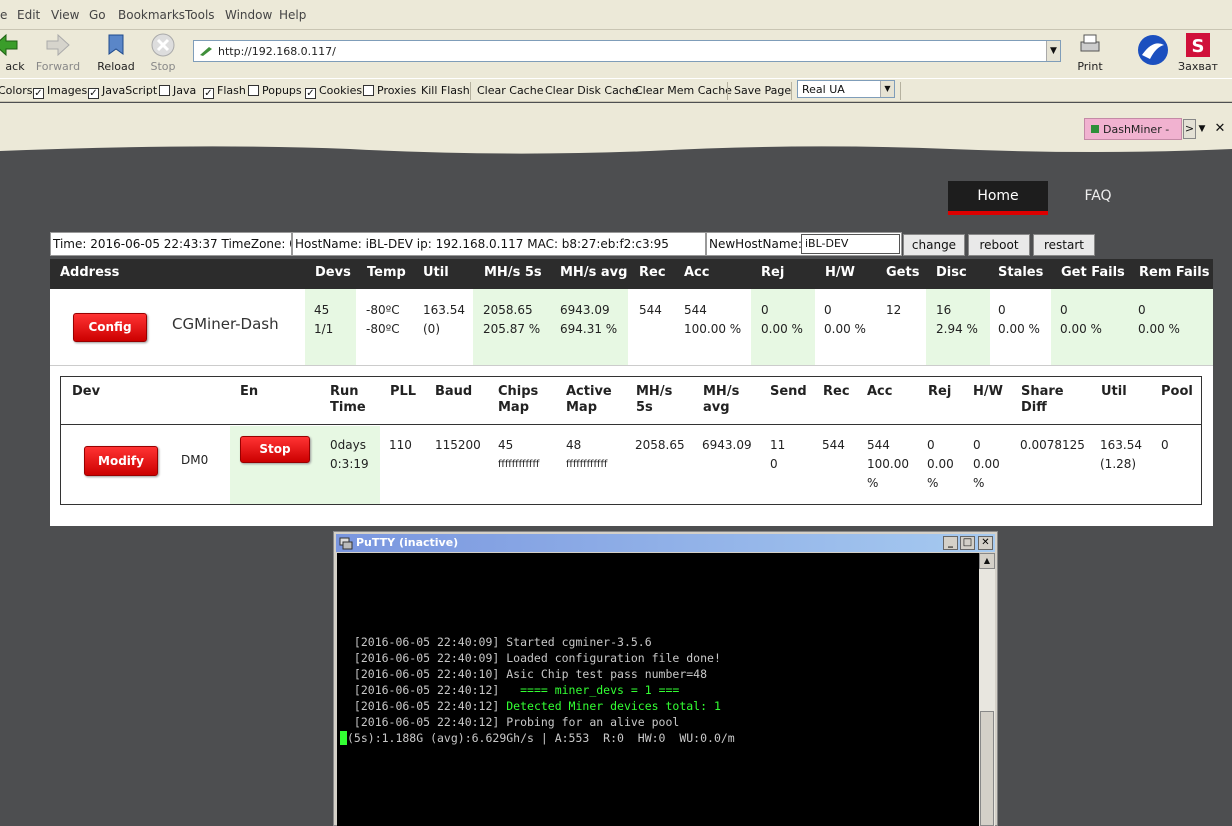 This screenshot has height=826, width=1232. What do you see at coordinates (224, 91) in the screenshot?
I see `flash-checkbox: ✓ Flash` at bounding box center [224, 91].